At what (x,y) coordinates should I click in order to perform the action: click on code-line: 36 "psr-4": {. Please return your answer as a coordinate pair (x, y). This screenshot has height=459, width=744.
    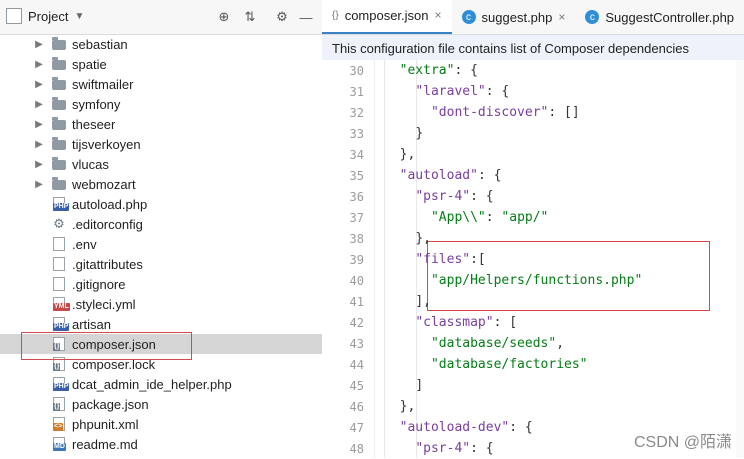
    Looking at the image, I should click on (533, 196).